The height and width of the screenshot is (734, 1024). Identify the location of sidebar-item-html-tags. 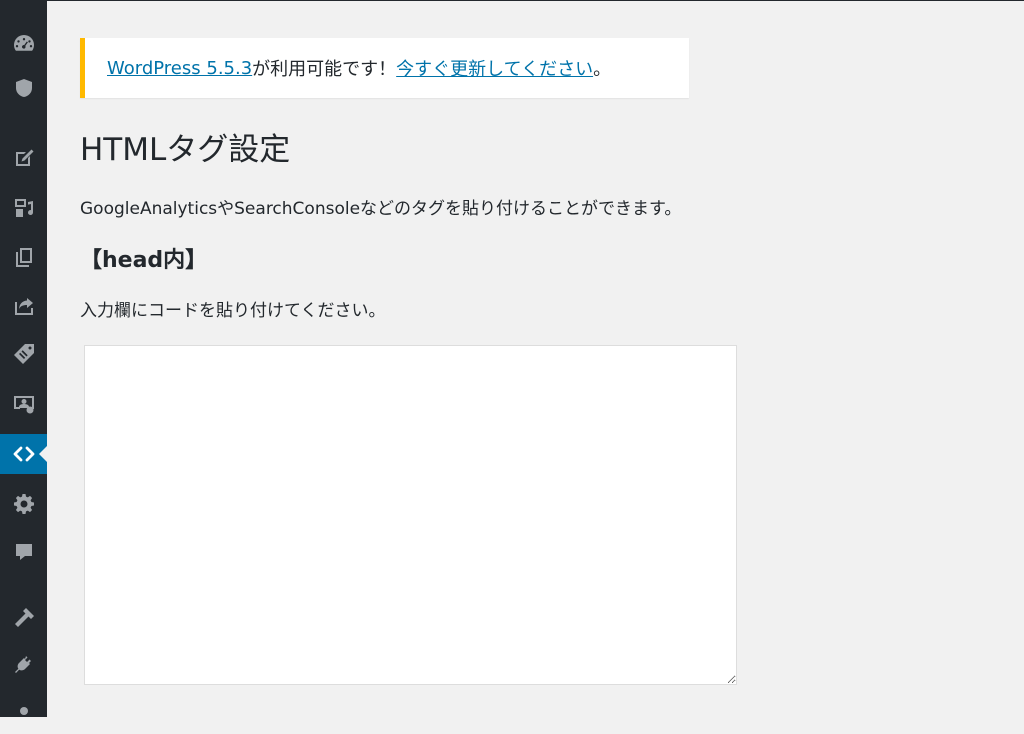
(23, 454).